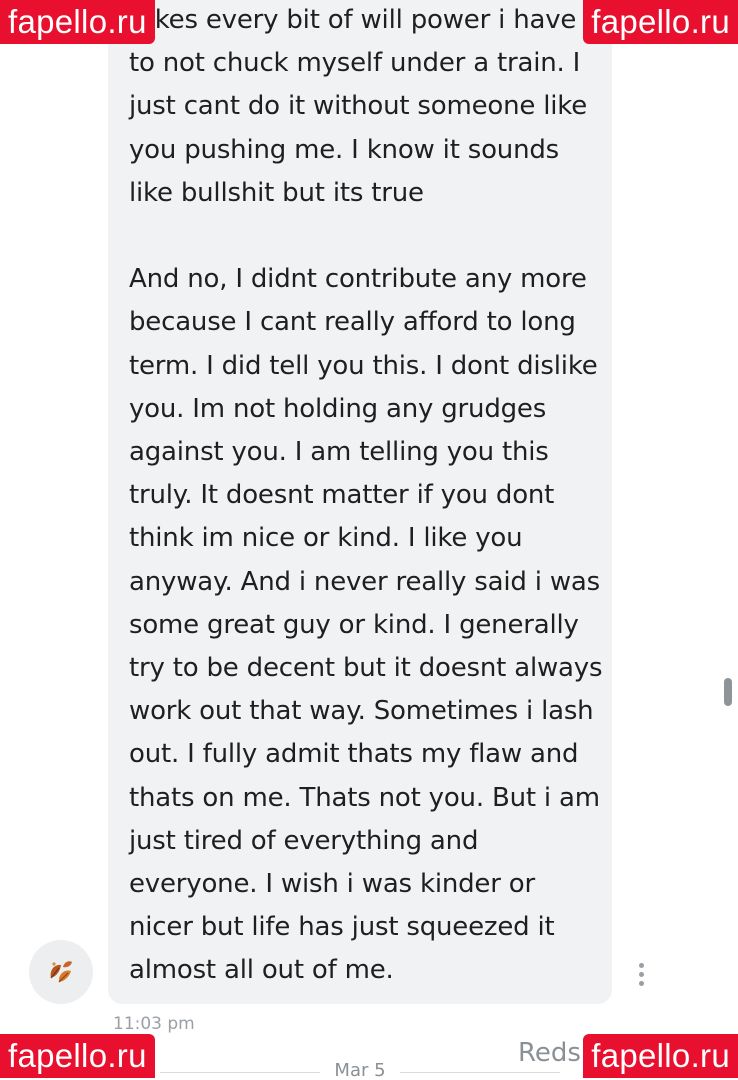 The width and height of the screenshot is (738, 1080). Describe the element at coordinates (344, 149) in the screenshot. I see `message-text-line: you pushing me. I know it sounds` at that location.